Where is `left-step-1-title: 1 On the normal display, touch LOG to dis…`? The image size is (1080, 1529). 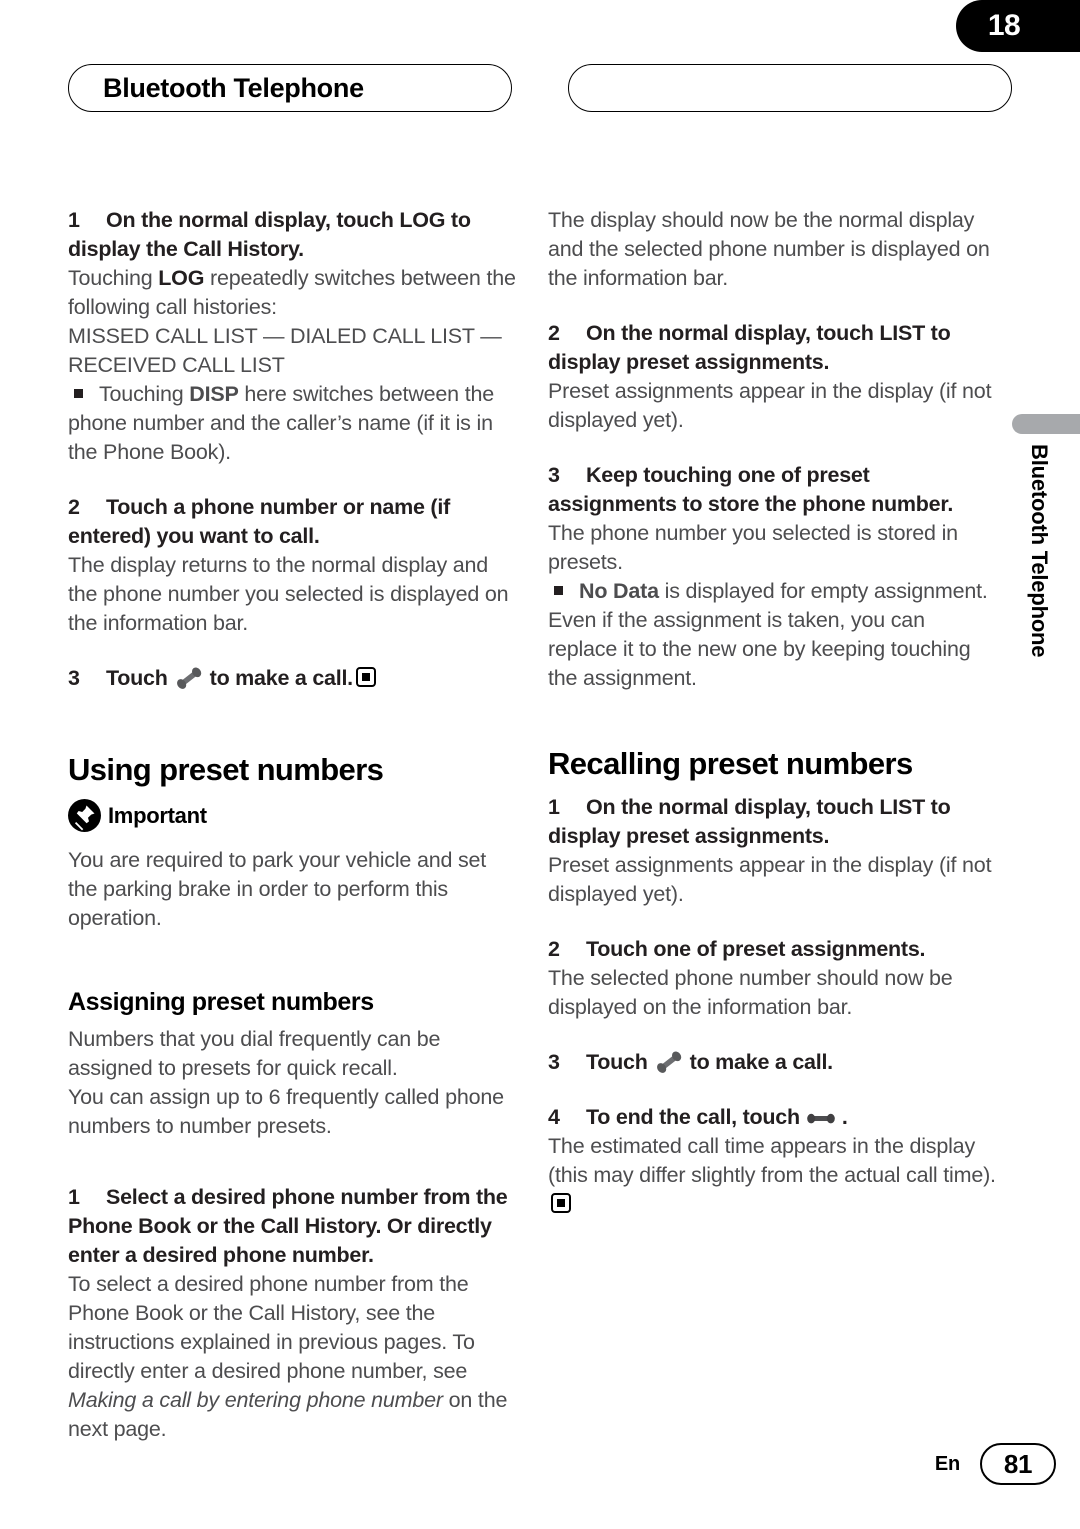 left-step-1-title: 1 On the normal display, touch LOG to dis… is located at coordinates (292, 235).